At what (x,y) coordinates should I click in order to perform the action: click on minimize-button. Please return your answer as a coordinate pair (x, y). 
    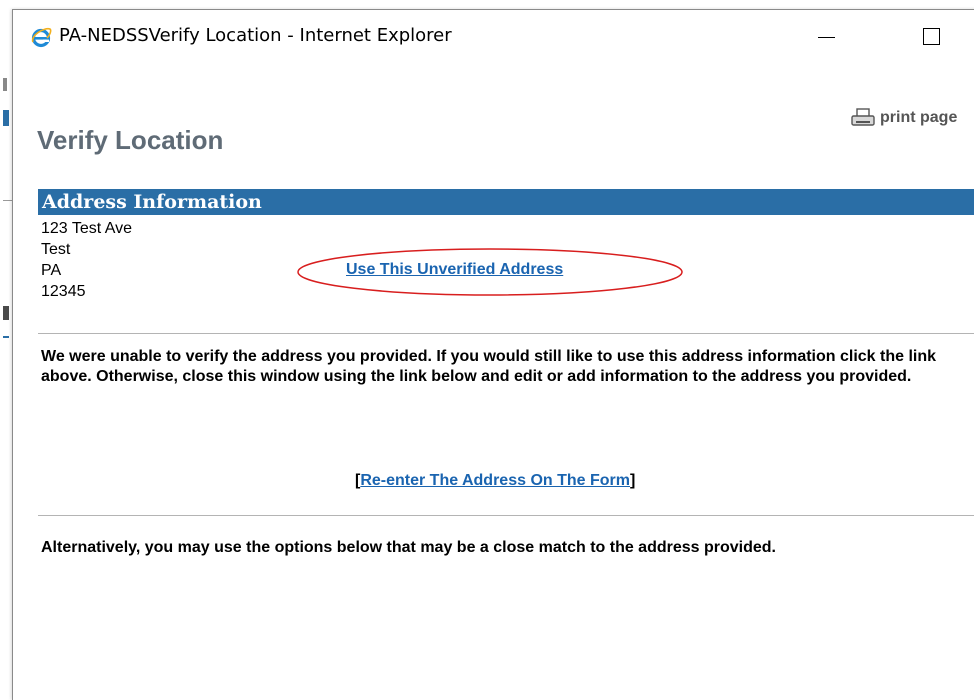
    Looking at the image, I should click on (827, 37).